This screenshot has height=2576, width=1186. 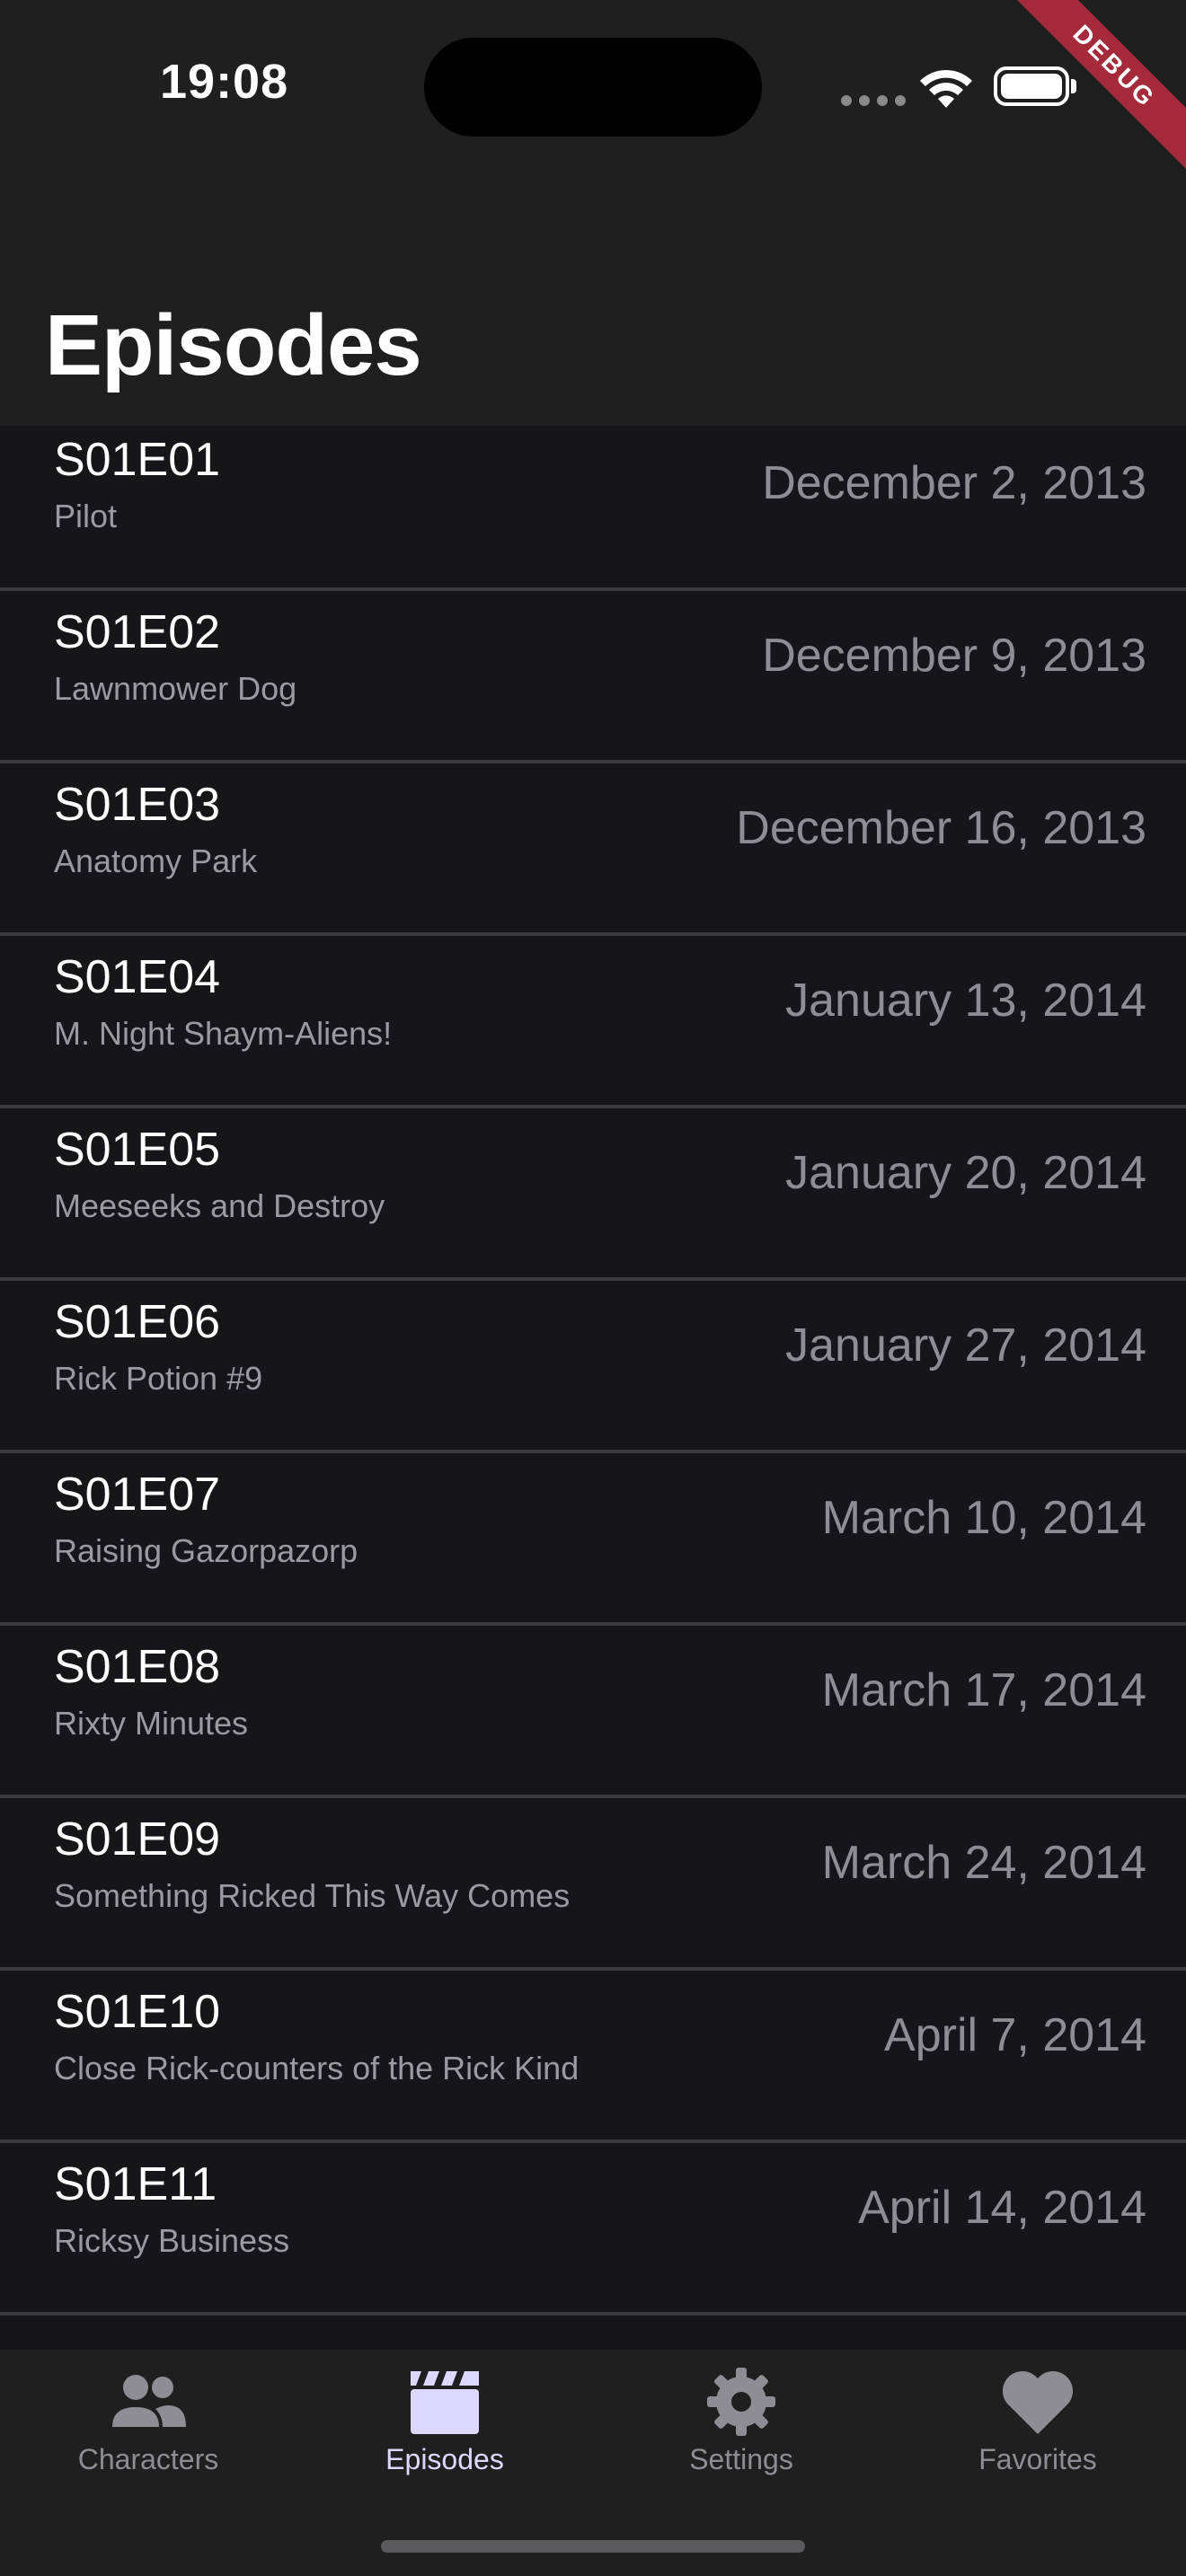 I want to click on episode-air-date: December 9, 2013, so click(x=954, y=656).